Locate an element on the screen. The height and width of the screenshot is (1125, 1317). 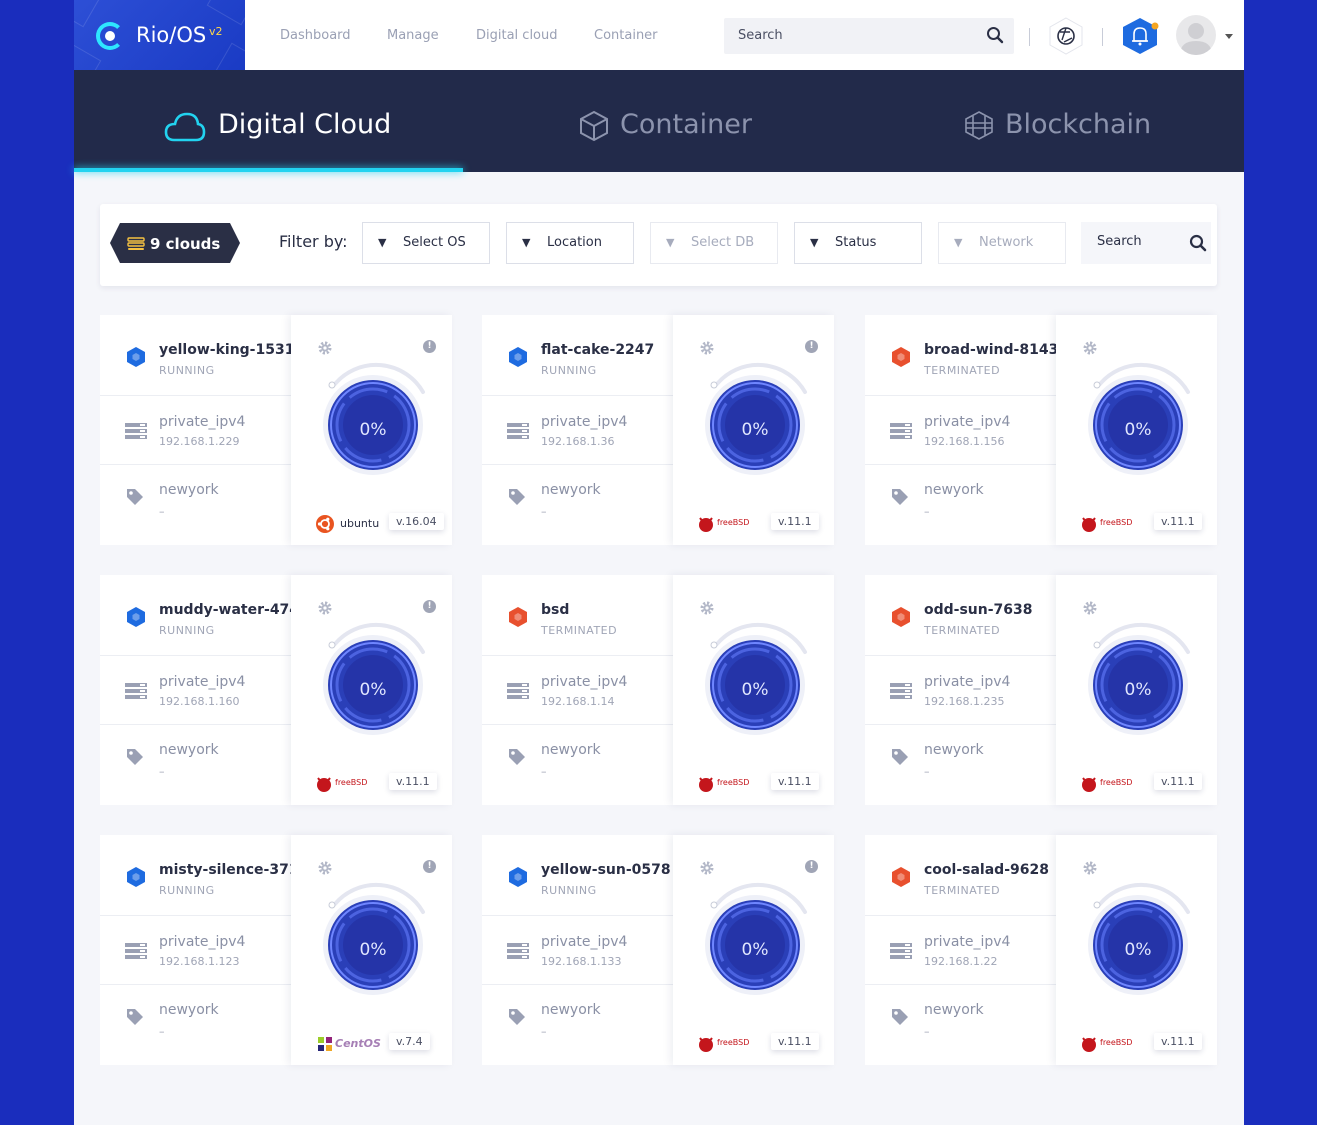
app-version: v2 is located at coordinates (216, 31).